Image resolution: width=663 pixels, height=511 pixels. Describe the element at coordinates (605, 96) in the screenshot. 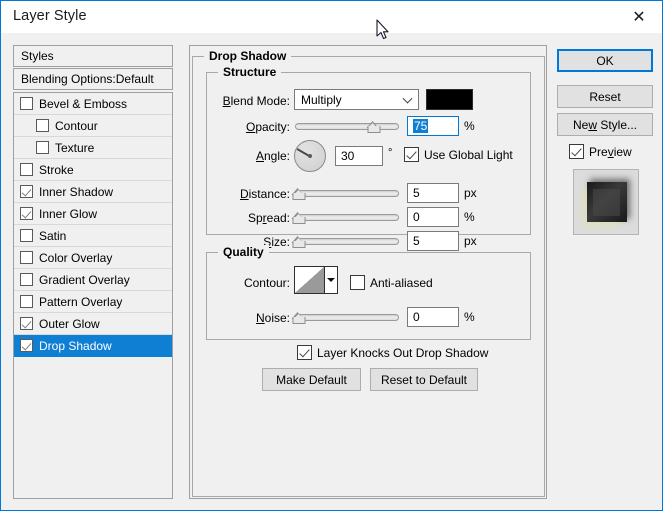

I see `reset-button: Reset` at that location.